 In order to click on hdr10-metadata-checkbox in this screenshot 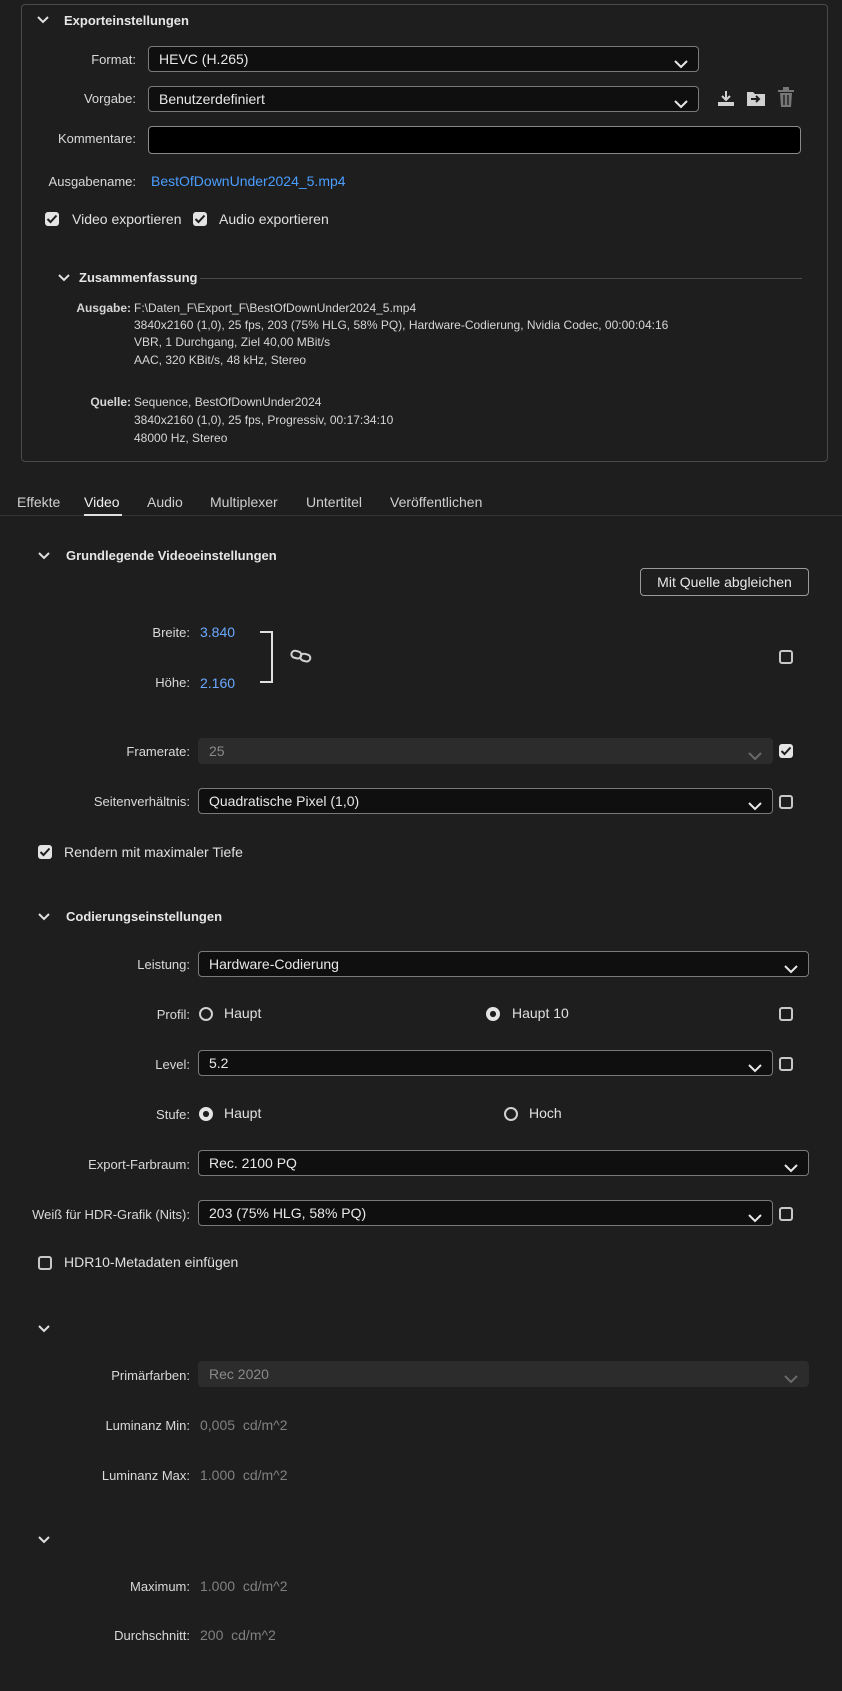, I will do `click(45, 1263)`.